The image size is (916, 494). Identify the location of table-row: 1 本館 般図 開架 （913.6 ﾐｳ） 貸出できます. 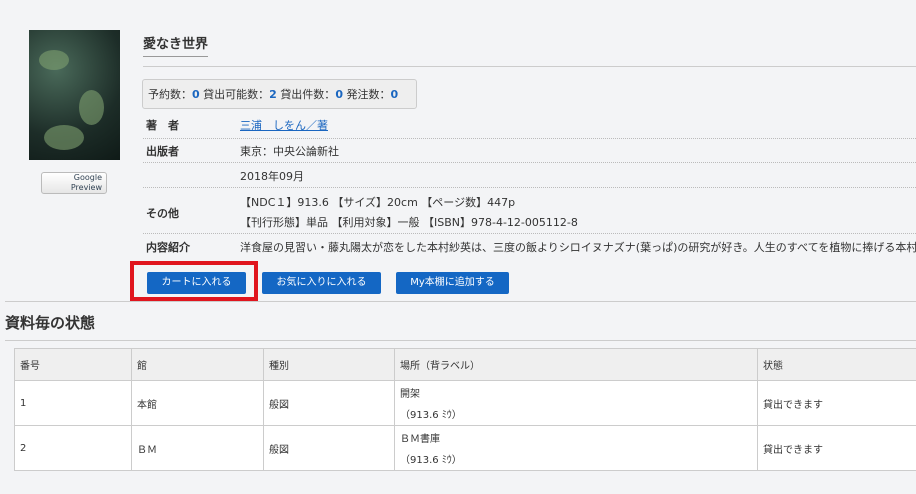
(465, 403).